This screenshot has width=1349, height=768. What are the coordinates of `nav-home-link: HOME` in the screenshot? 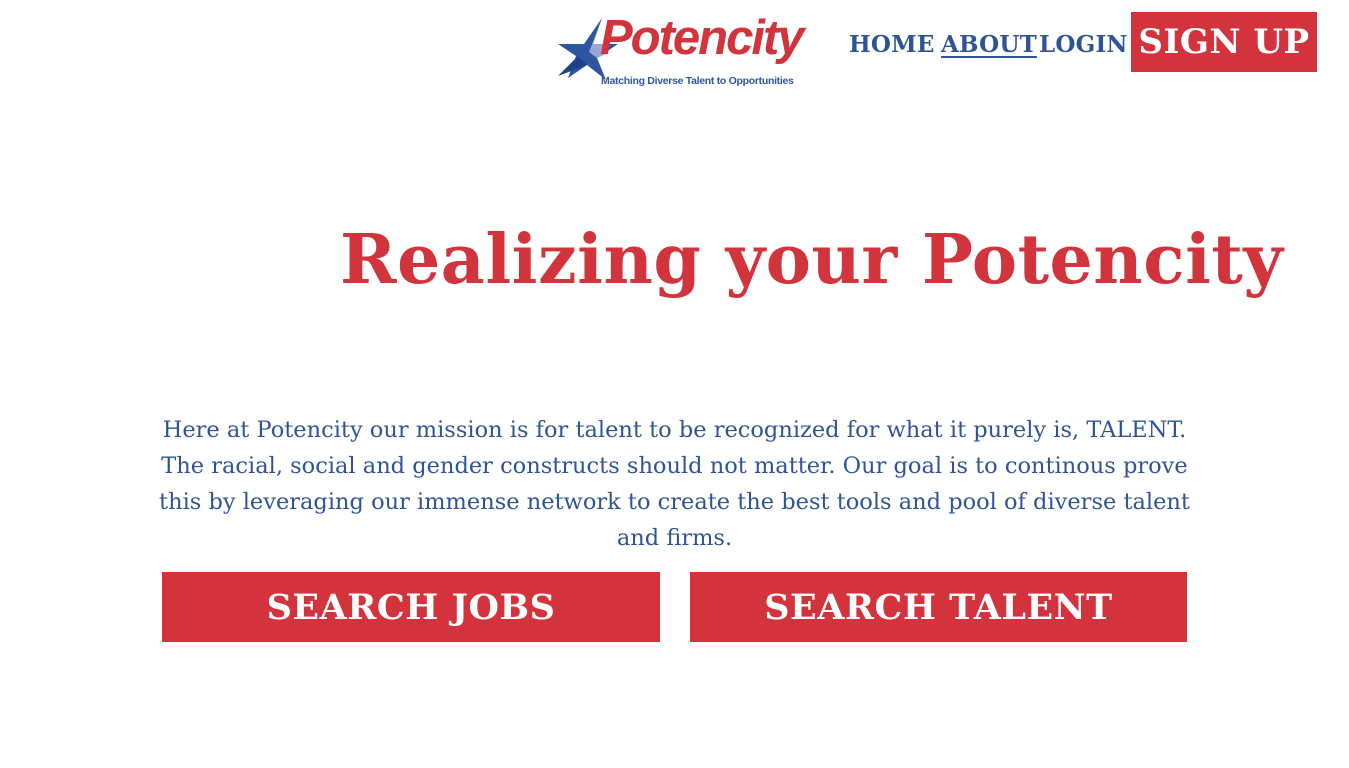 It's located at (892, 44).